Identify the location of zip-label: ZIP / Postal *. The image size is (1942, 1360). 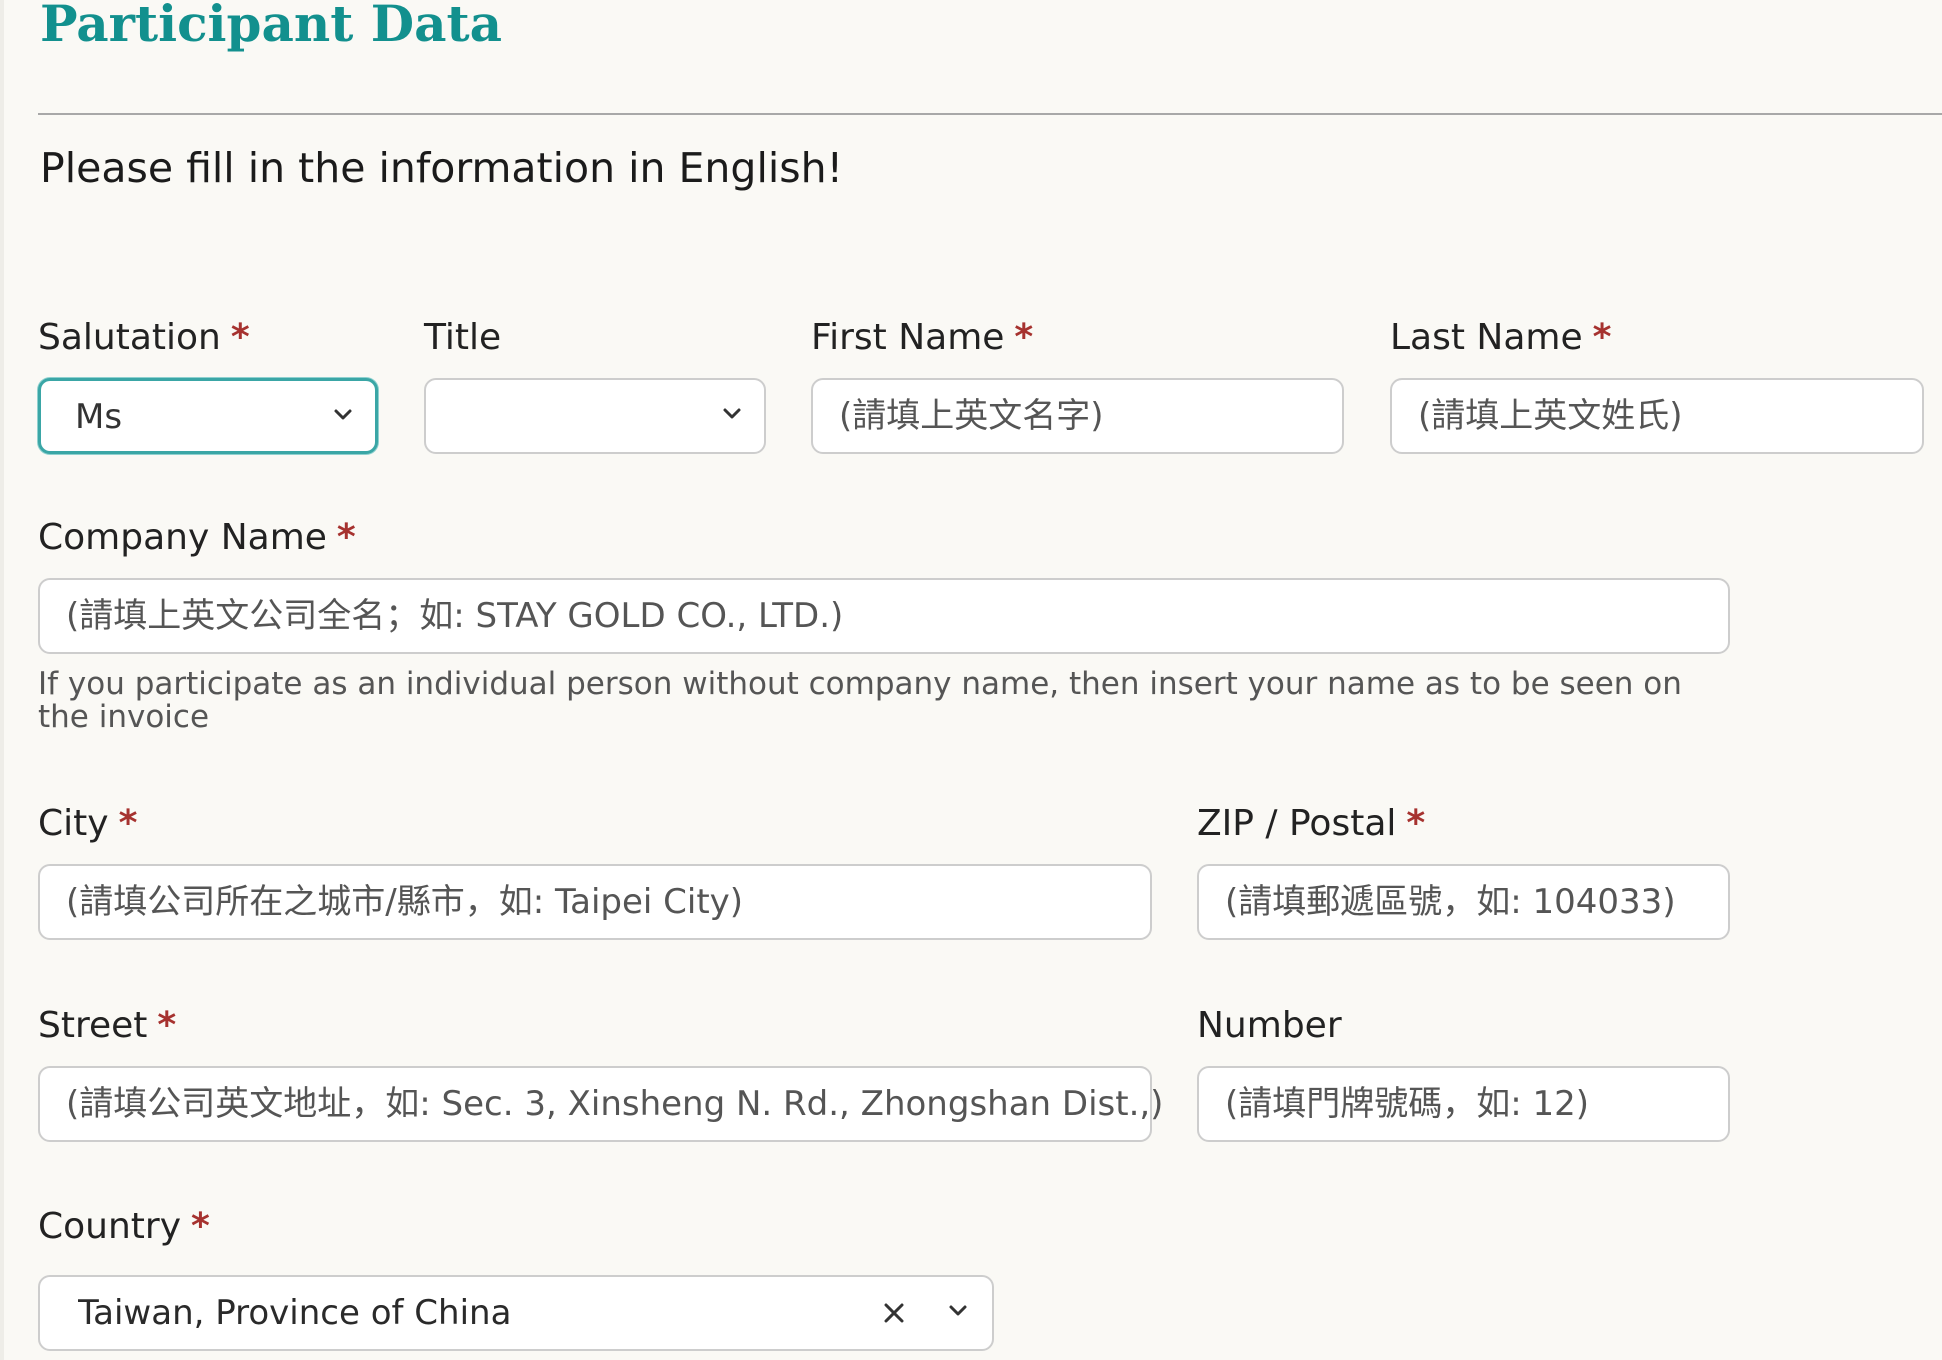
(1311, 824).